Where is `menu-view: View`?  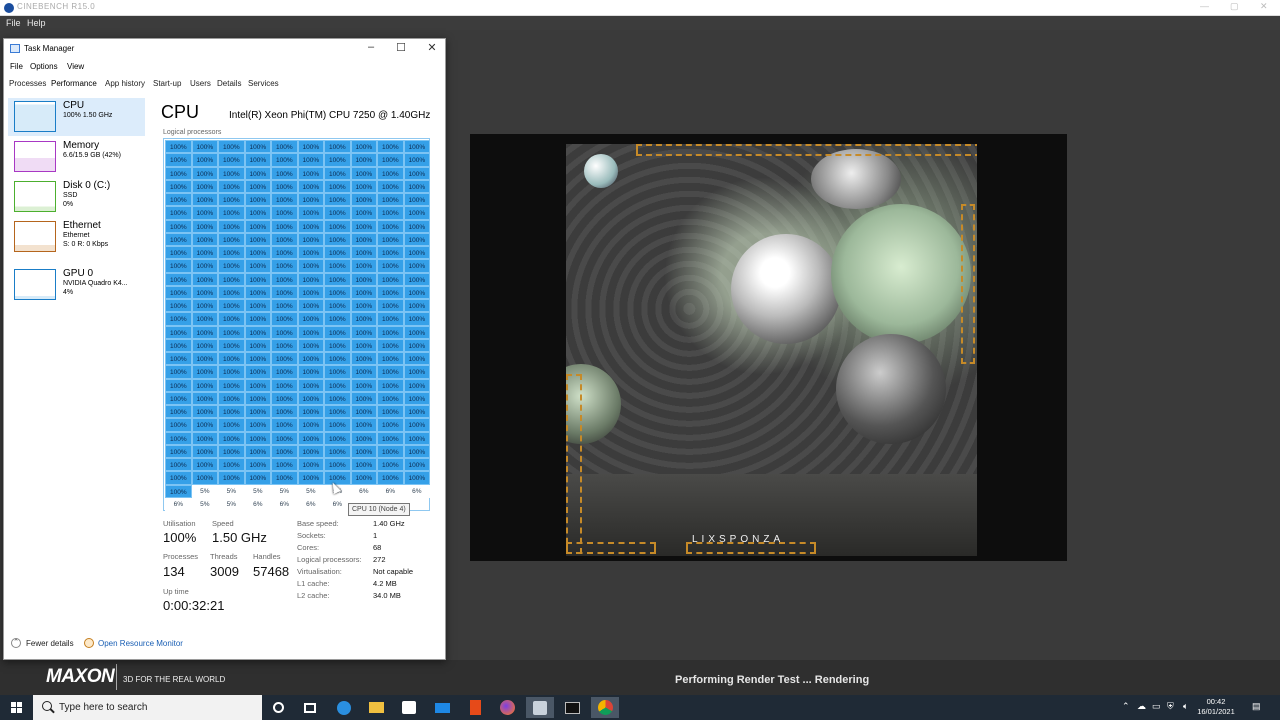 menu-view: View is located at coordinates (75, 66).